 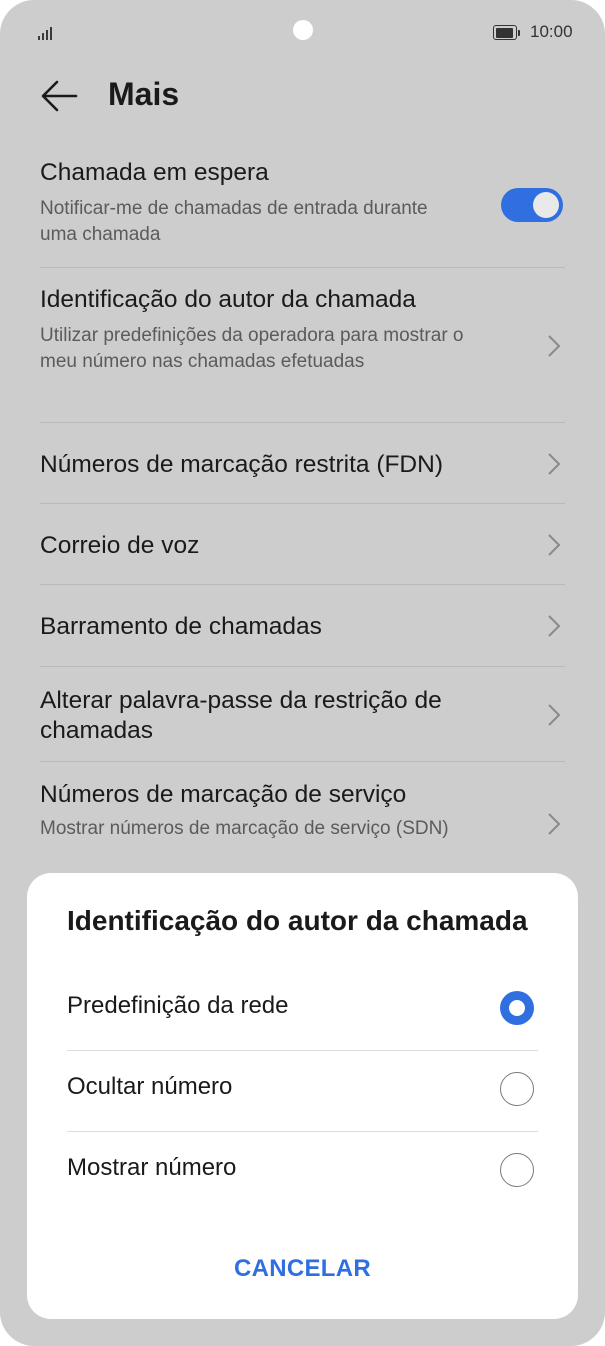 What do you see at coordinates (532, 205) in the screenshot?
I see `call-waiting-toggle` at bounding box center [532, 205].